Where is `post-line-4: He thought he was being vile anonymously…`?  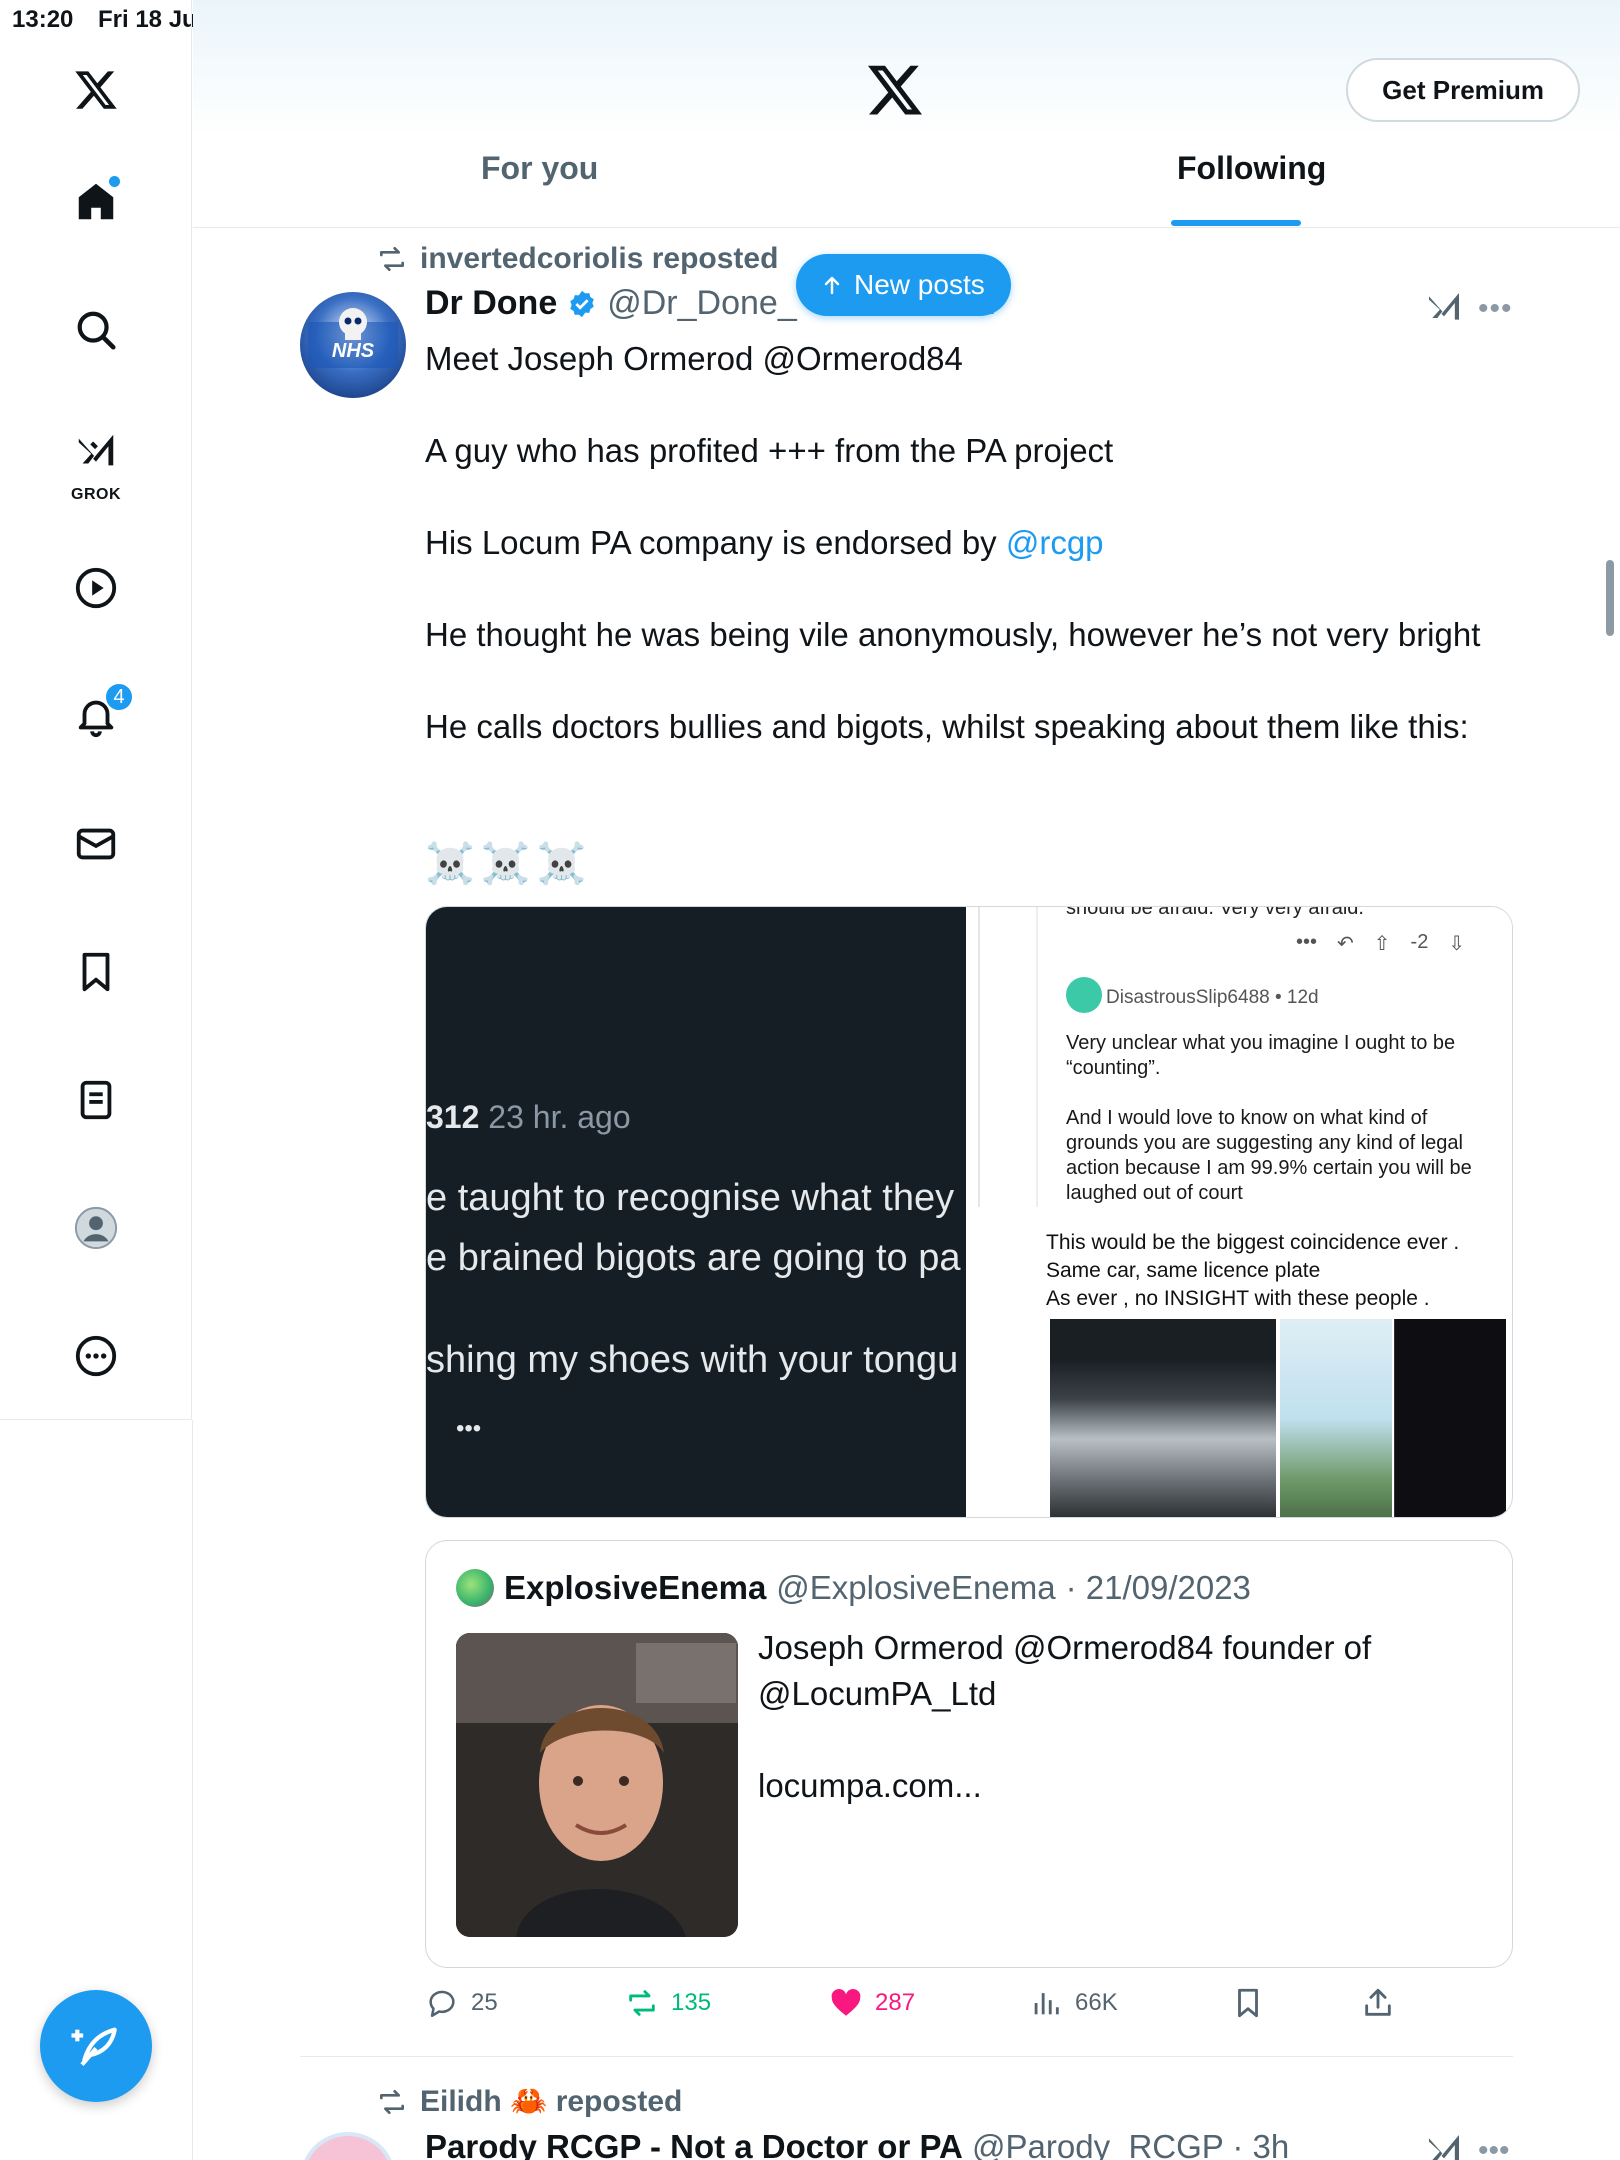 post-line-4: He thought he was being vile anonymously… is located at coordinates (953, 634).